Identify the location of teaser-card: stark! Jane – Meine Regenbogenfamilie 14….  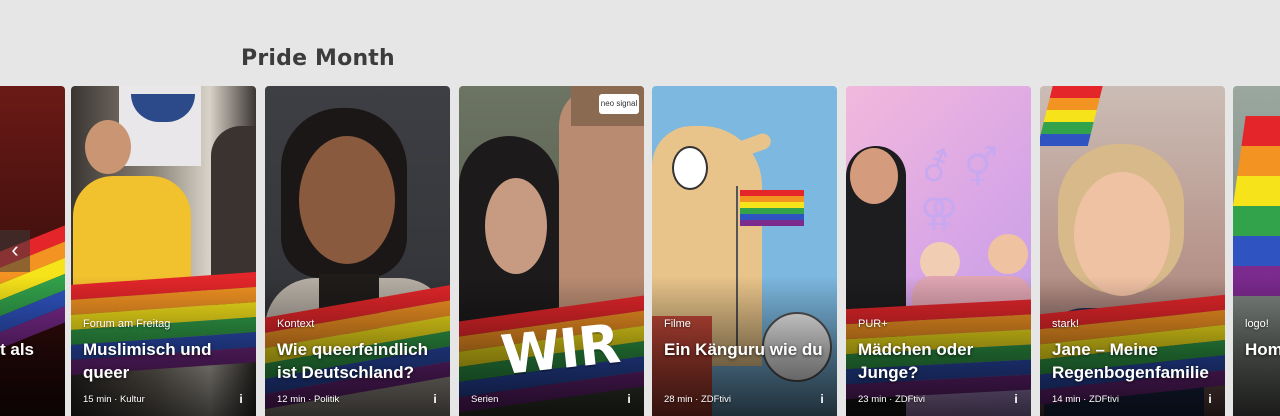
(1132, 251).